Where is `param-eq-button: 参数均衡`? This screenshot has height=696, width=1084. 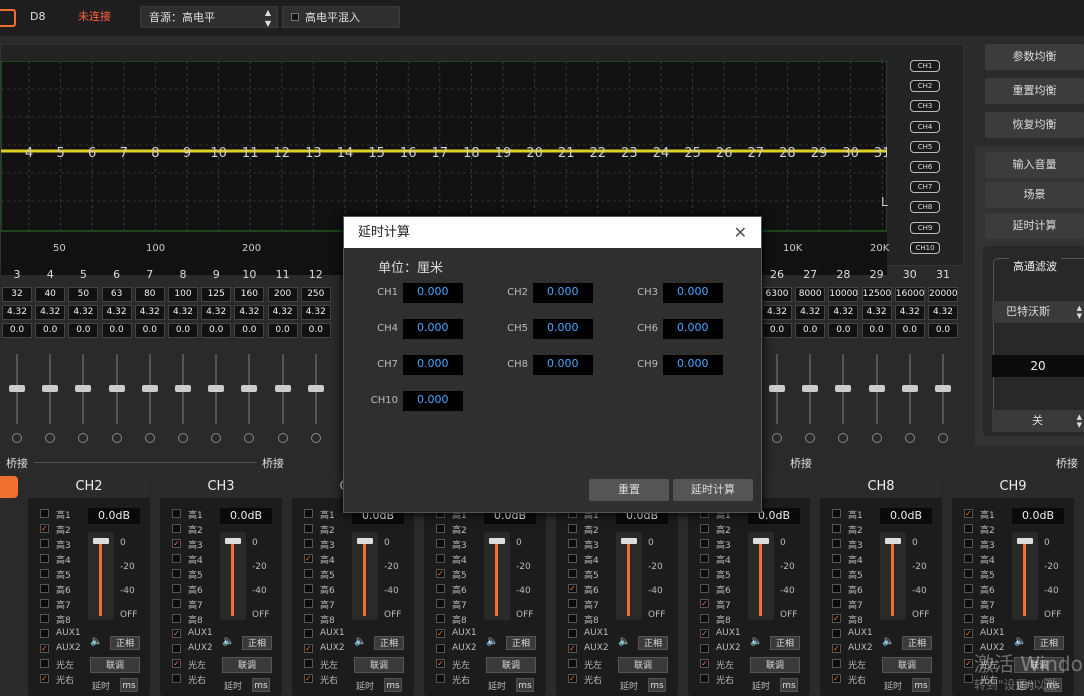 param-eq-button: 参数均衡 is located at coordinates (1034, 57).